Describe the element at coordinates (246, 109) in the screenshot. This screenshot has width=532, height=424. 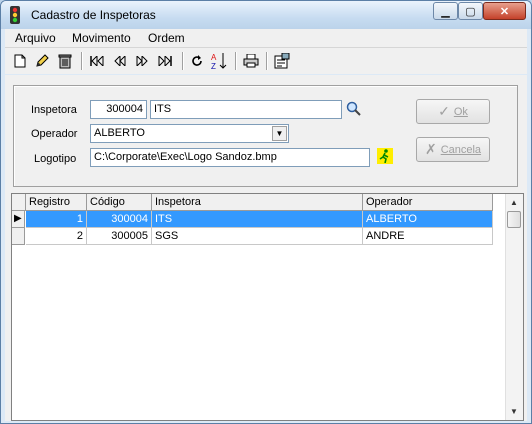
I see `inspetora-name-field: ITS` at that location.